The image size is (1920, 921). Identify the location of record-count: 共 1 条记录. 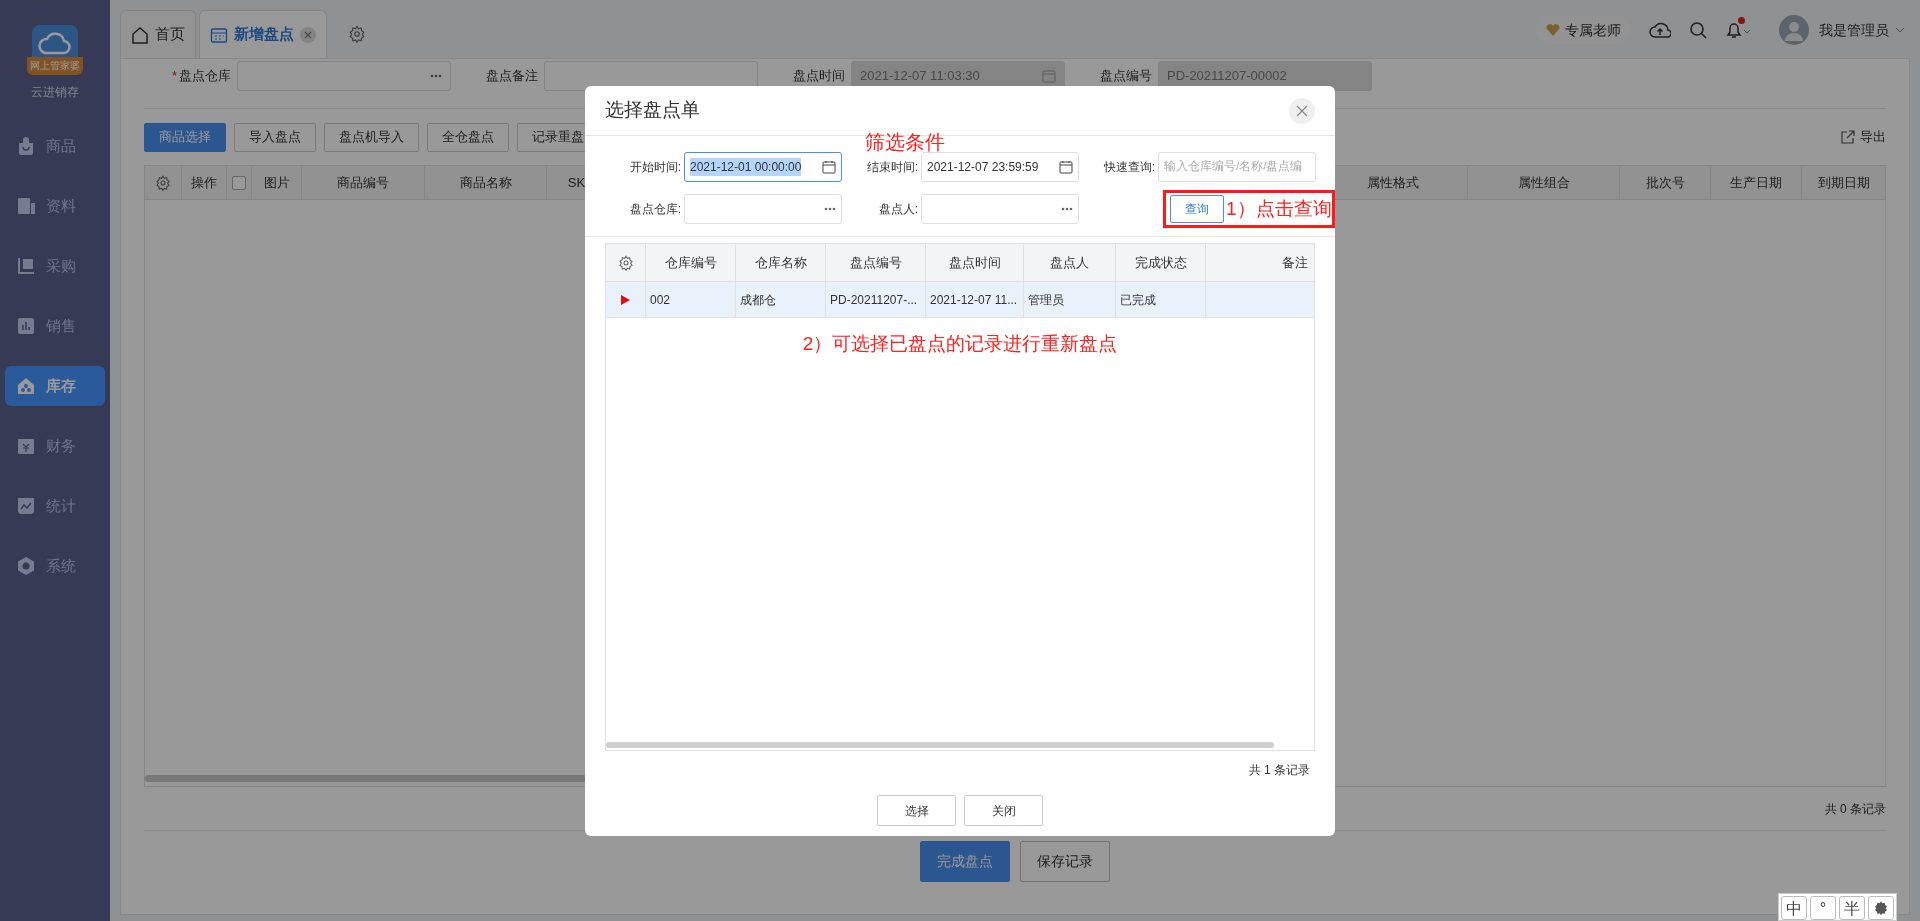
(1279, 770).